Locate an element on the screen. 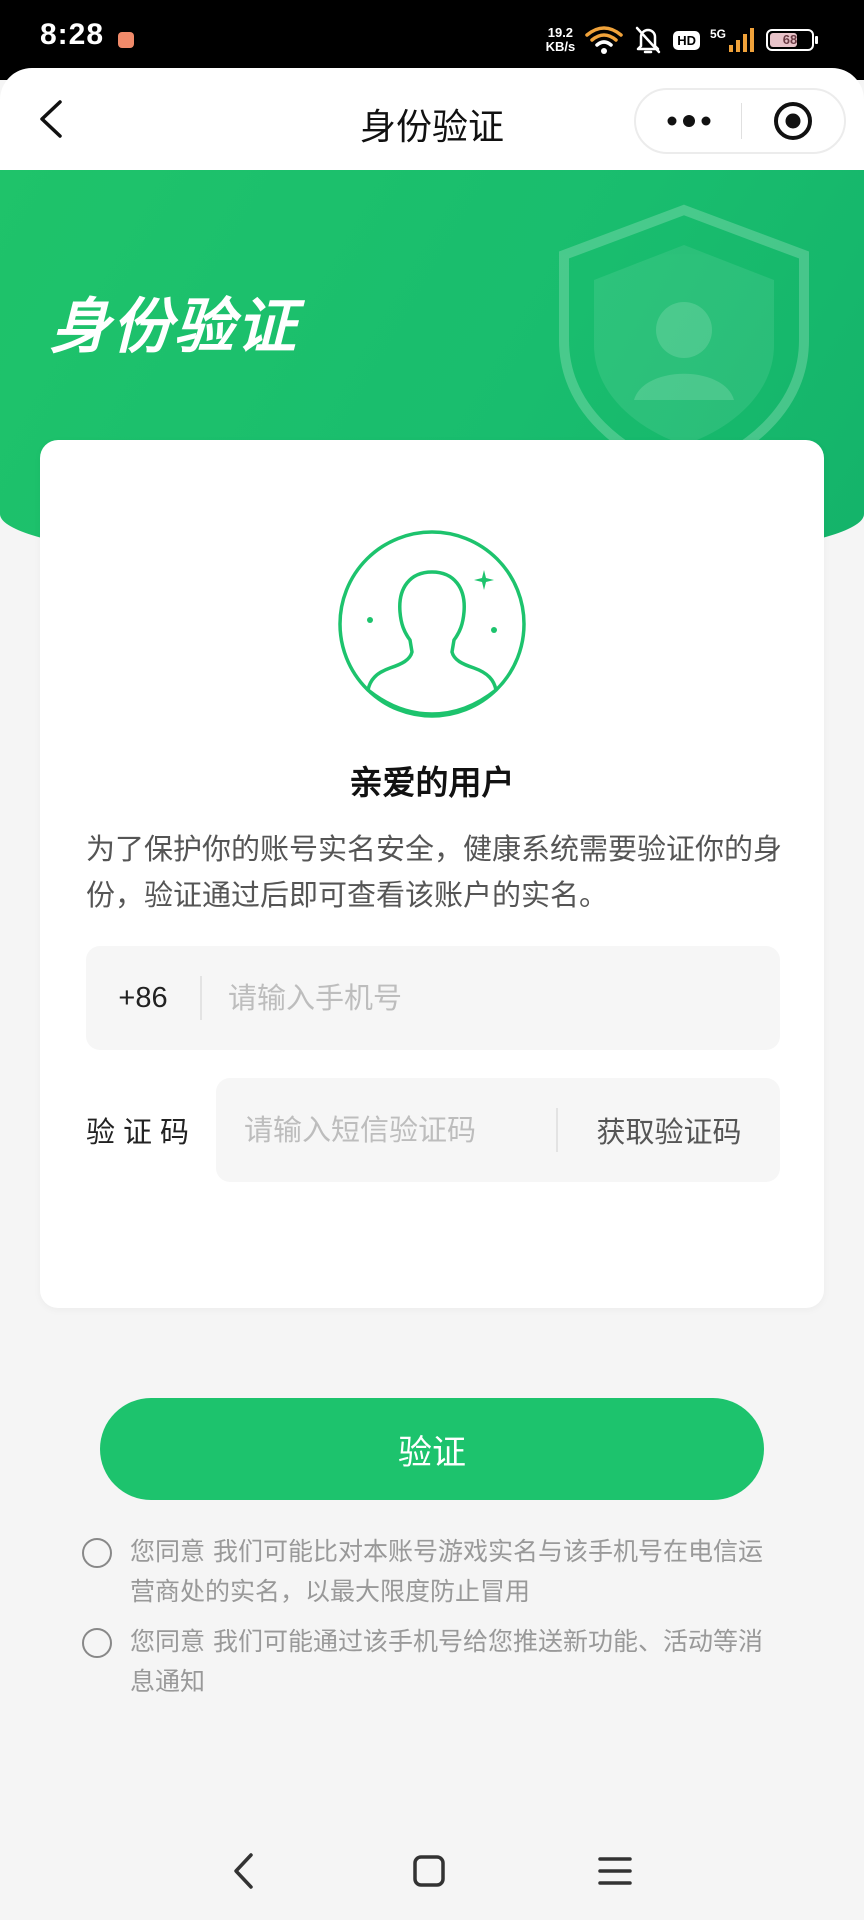 Image resolution: width=864 pixels, height=1920 pixels. agreement-text: 您同意 我们可能通过该手机号给您推送新功能、活动等消息通知 is located at coordinates (446, 1661).